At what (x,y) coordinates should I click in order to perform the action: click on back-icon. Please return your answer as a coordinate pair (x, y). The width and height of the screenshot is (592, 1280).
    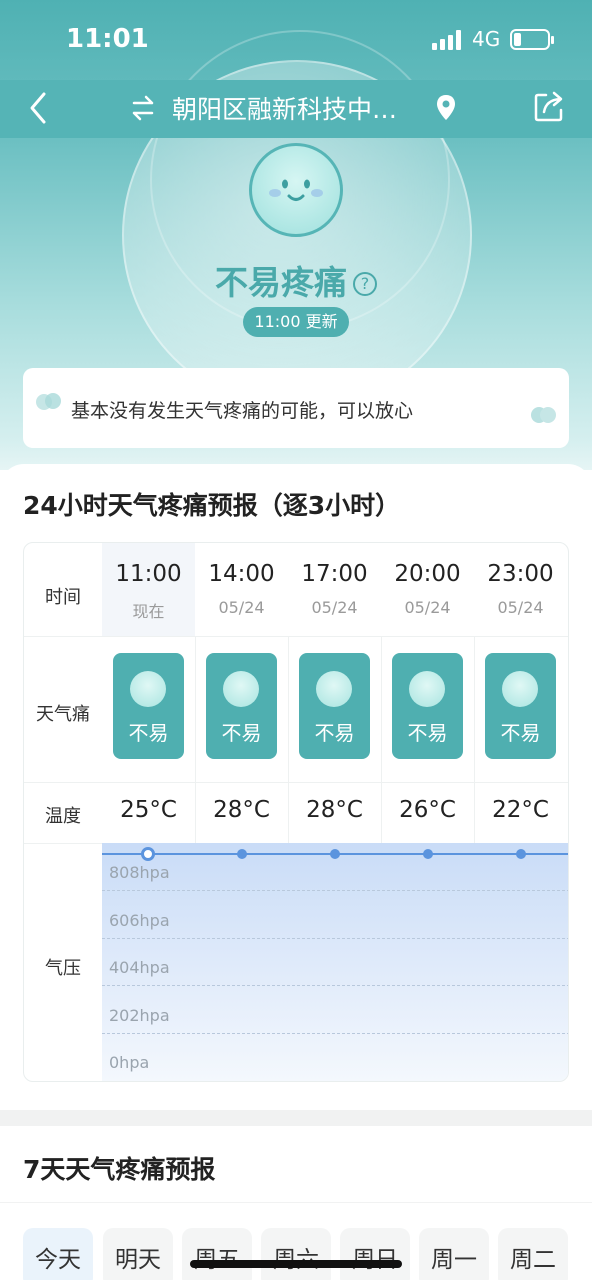
    Looking at the image, I should click on (42, 108).